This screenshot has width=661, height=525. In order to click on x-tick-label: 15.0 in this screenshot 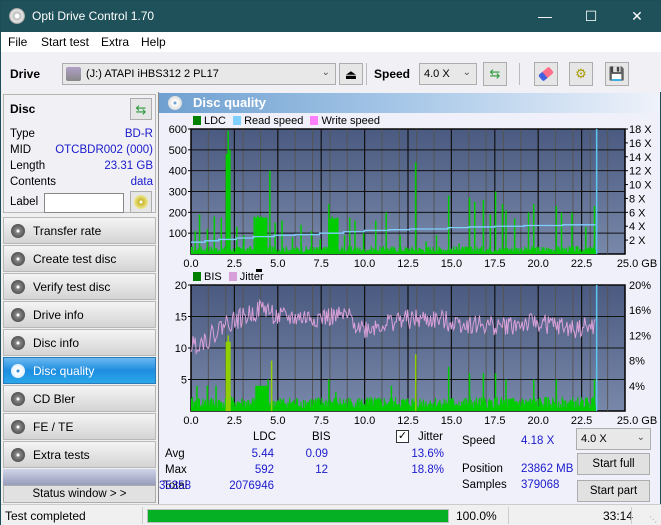, I will do `click(451, 421)`.